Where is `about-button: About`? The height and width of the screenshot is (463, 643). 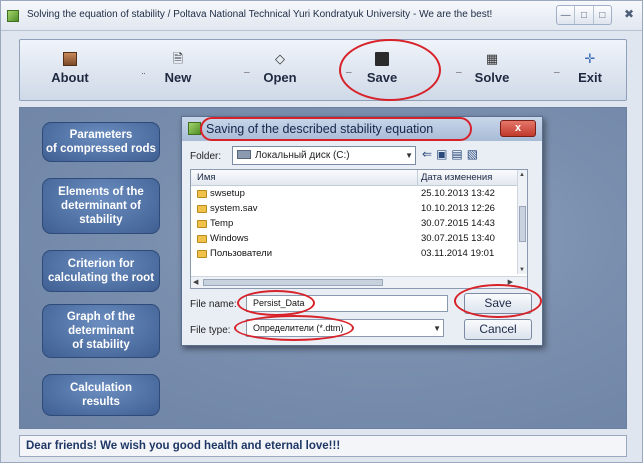
about-button: About is located at coordinates (70, 71).